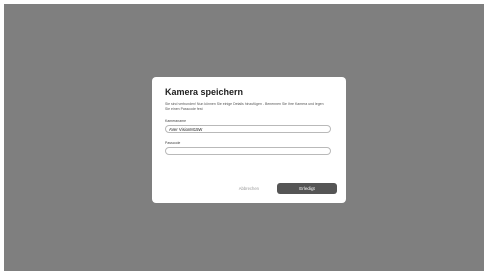 This screenshot has width=488, height=275. Describe the element at coordinates (248, 151) in the screenshot. I see `passcode-input` at that location.